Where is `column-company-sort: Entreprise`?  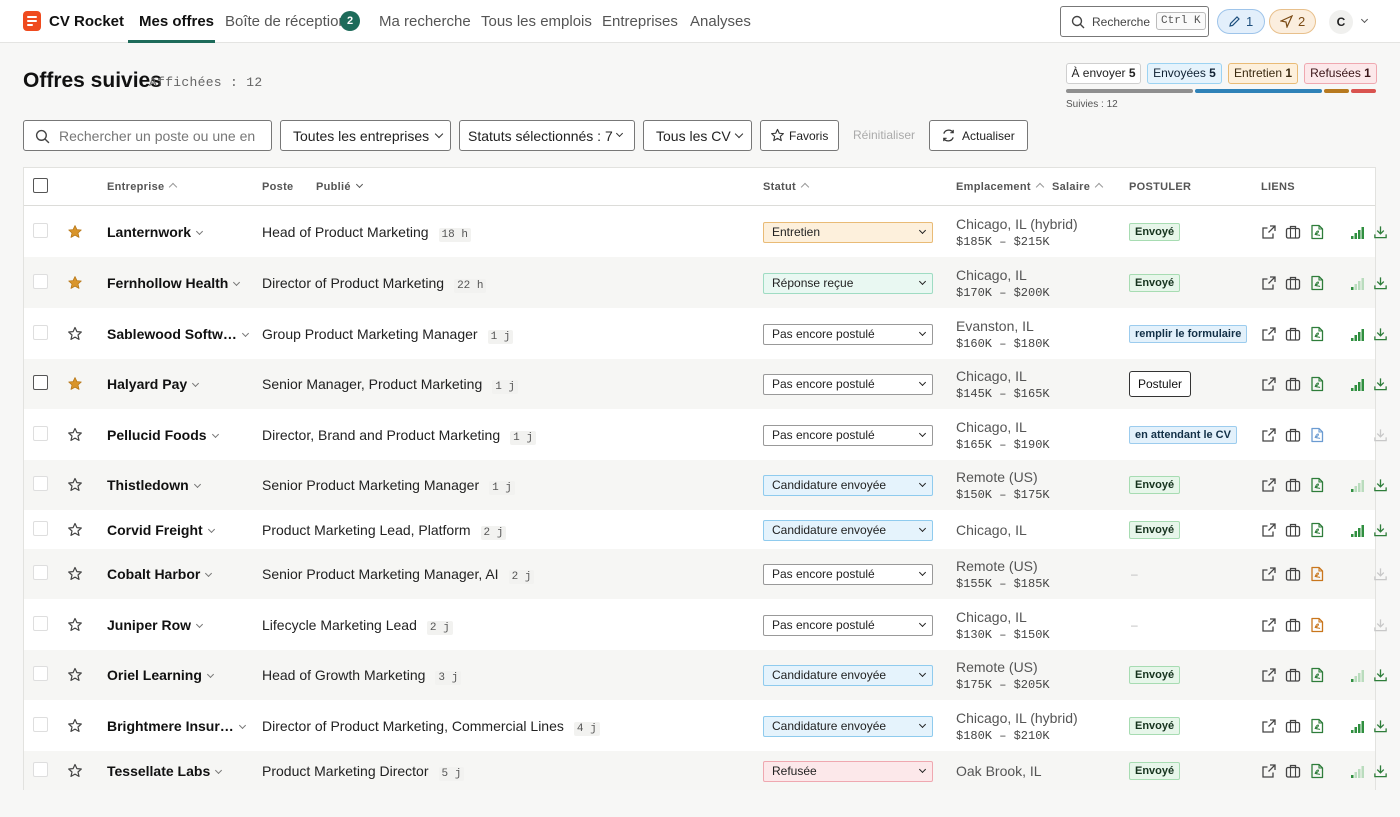 column-company-sort: Entreprise is located at coordinates (142, 187).